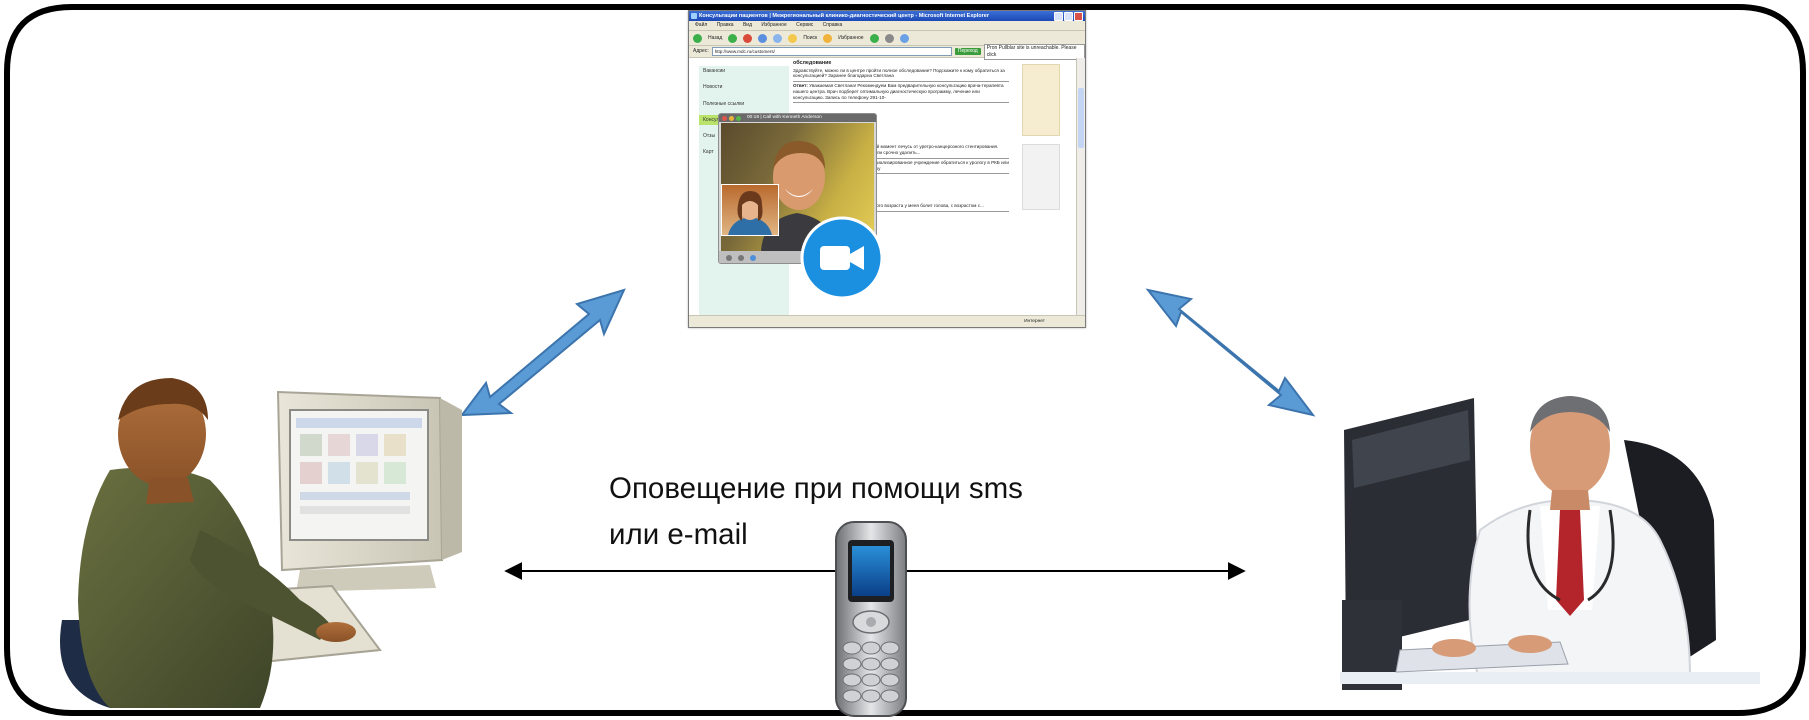  I want to click on refresh-icon, so click(763, 38).